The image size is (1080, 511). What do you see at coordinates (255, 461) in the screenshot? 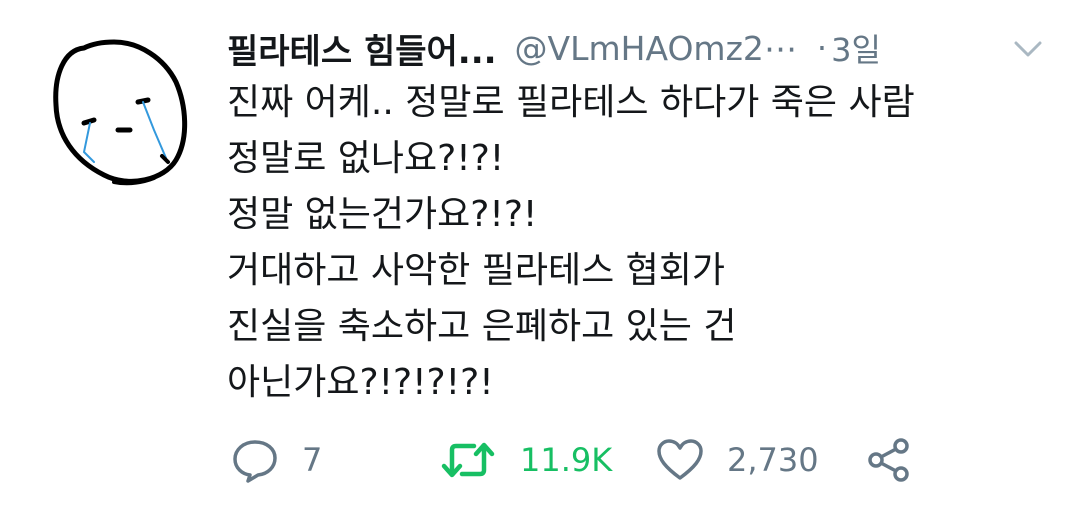
I see `reply-icon` at bounding box center [255, 461].